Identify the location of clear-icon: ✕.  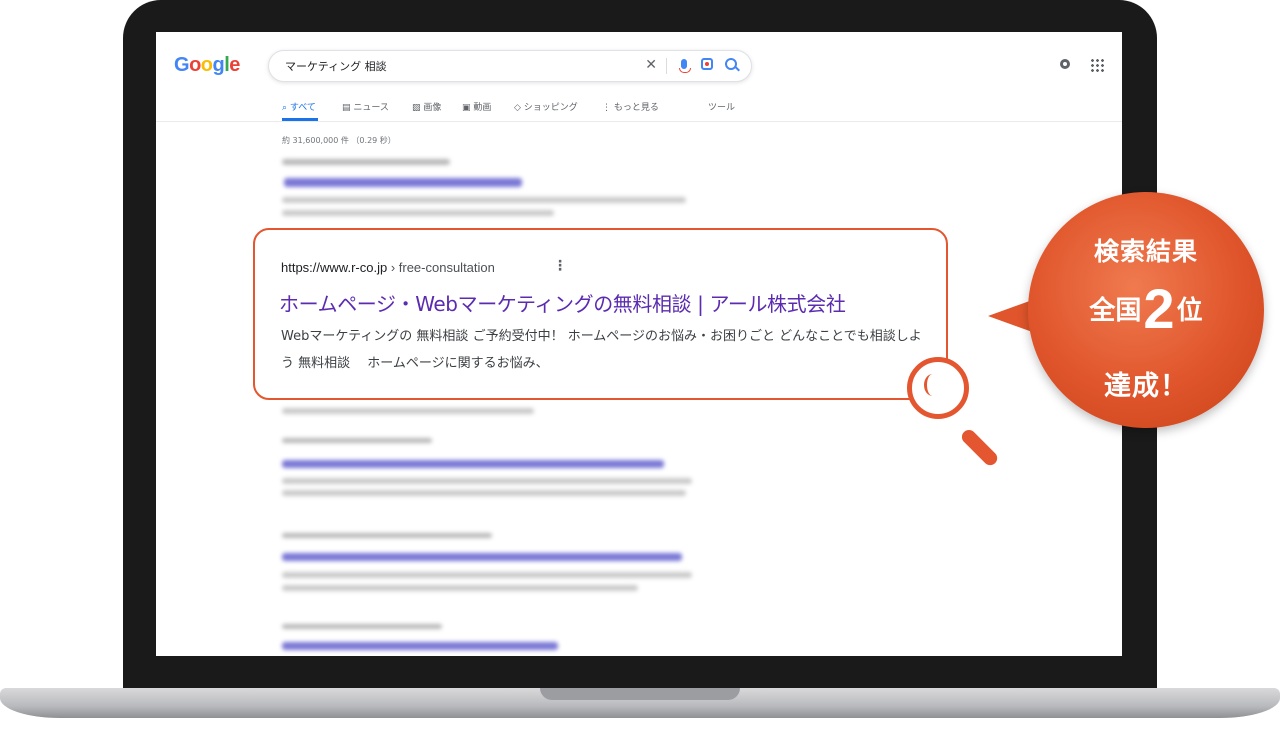
(651, 65).